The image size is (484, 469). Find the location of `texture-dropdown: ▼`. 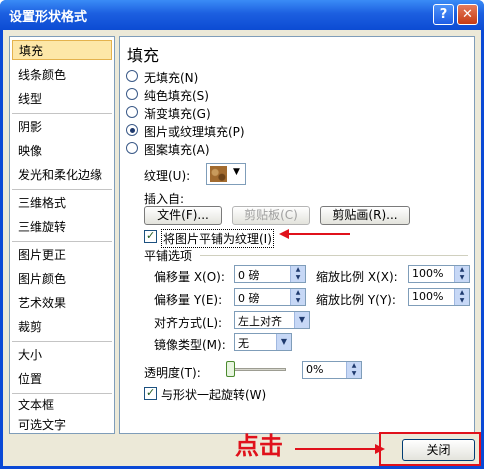

texture-dropdown: ▼ is located at coordinates (226, 174).